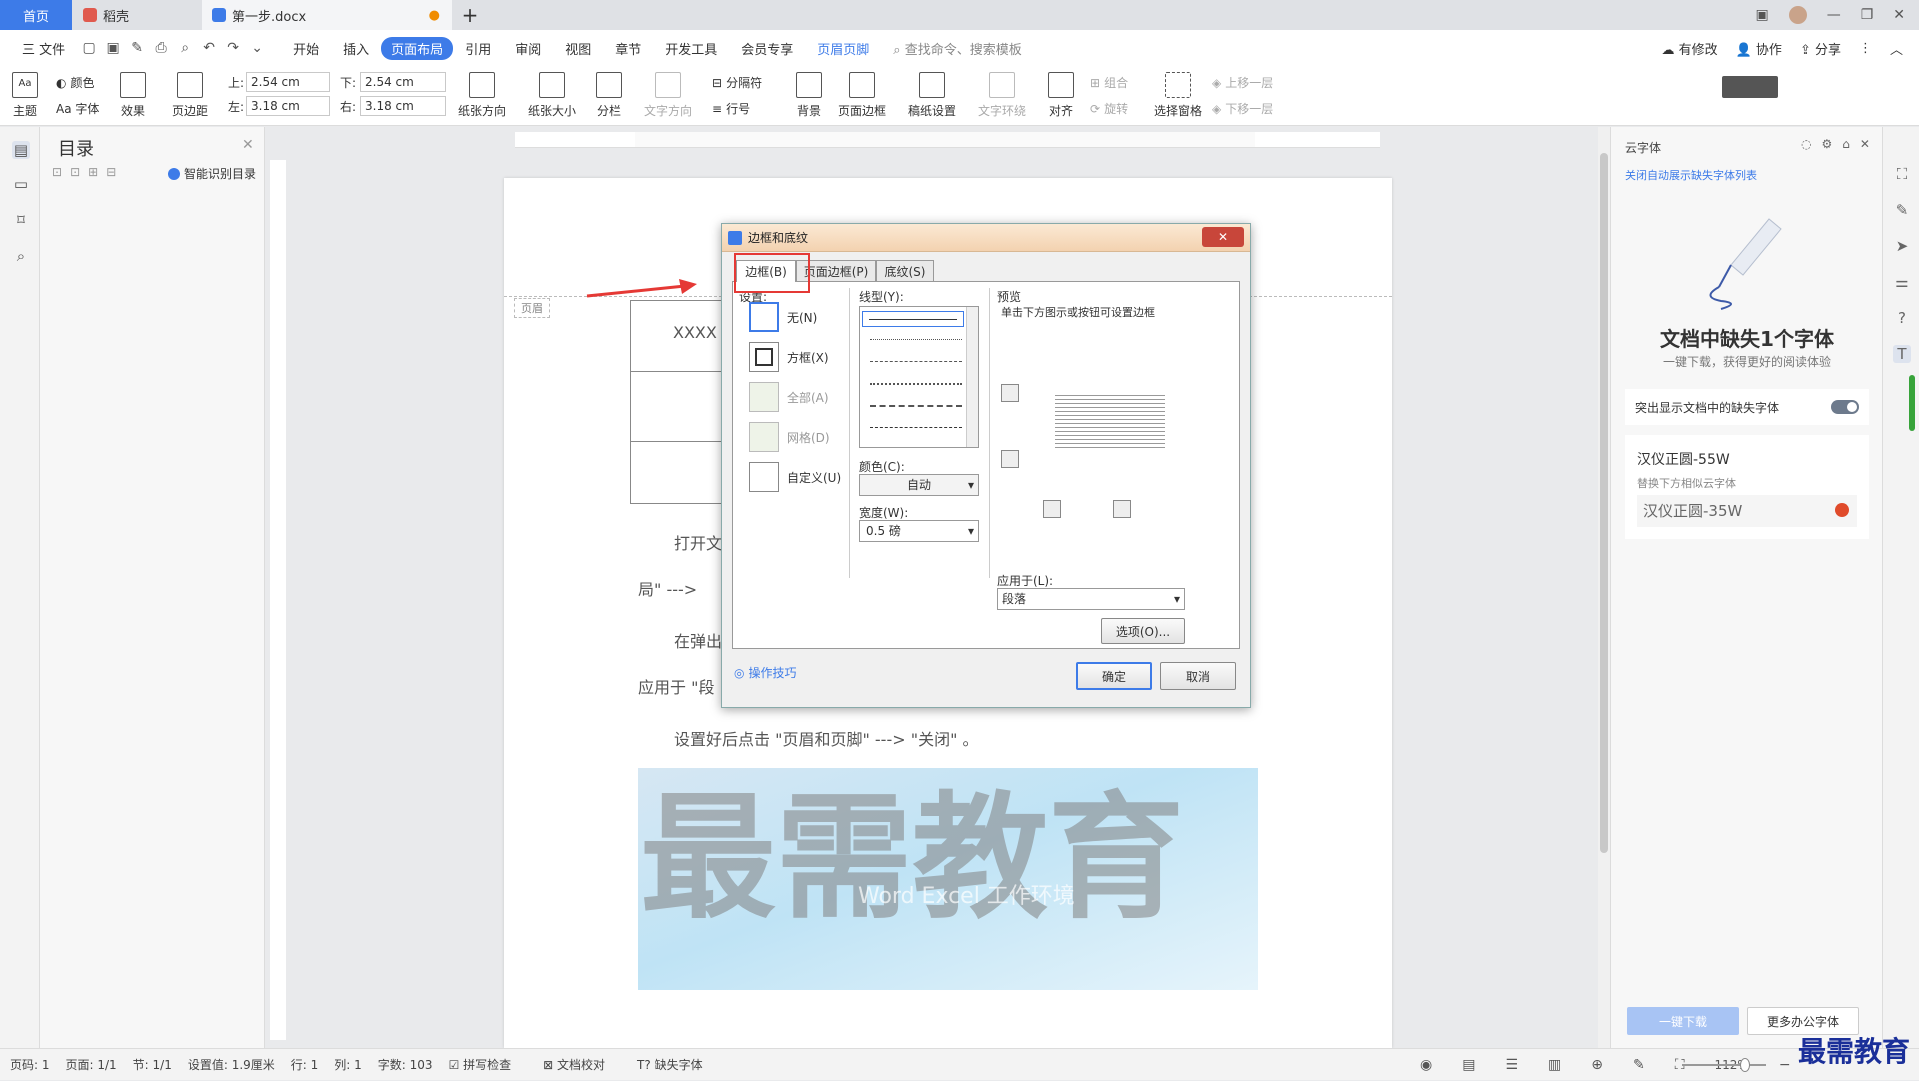  What do you see at coordinates (1902, 210) in the screenshot?
I see `edit-icon: ✎` at bounding box center [1902, 210].